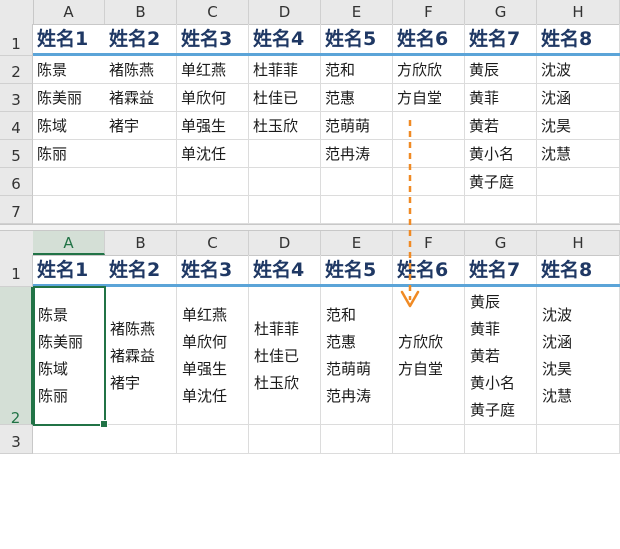  What do you see at coordinates (557, 315) in the screenshot?
I see `name-line: 沈波` at bounding box center [557, 315].